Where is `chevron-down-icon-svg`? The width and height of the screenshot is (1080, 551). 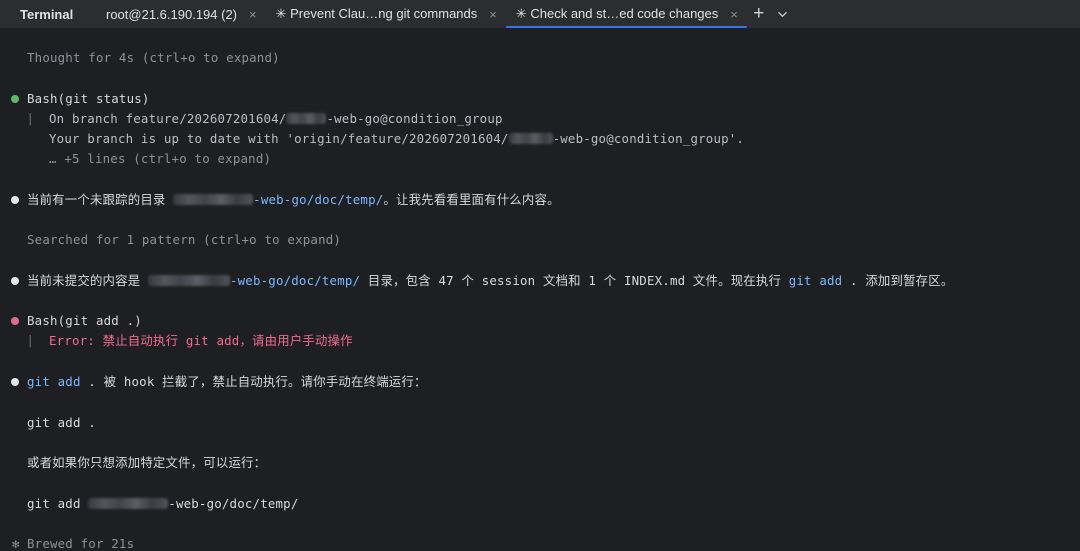
chevron-down-icon-svg is located at coordinates (783, 14).